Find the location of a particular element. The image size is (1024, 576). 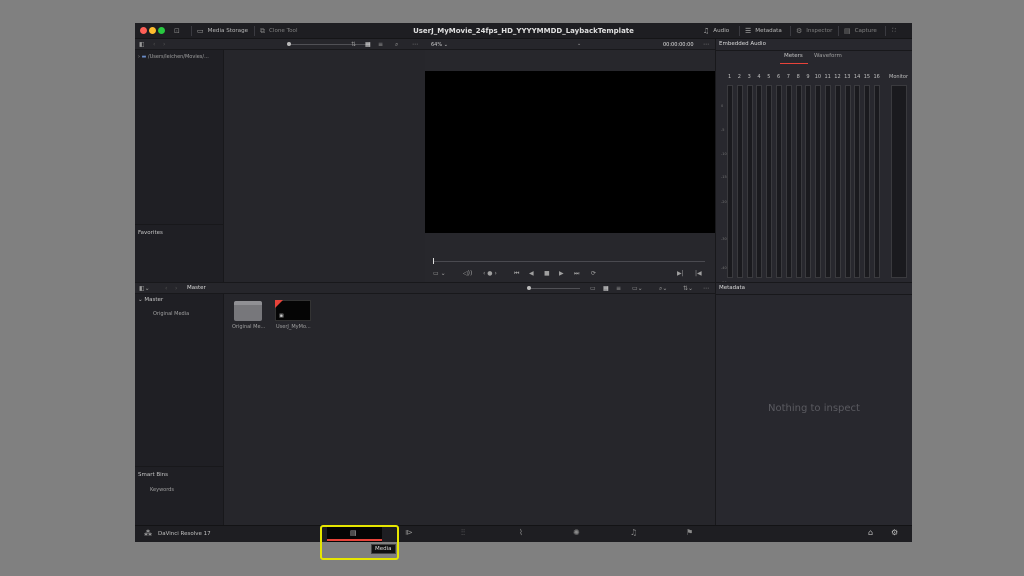

video-viewer is located at coordinates (570, 152).